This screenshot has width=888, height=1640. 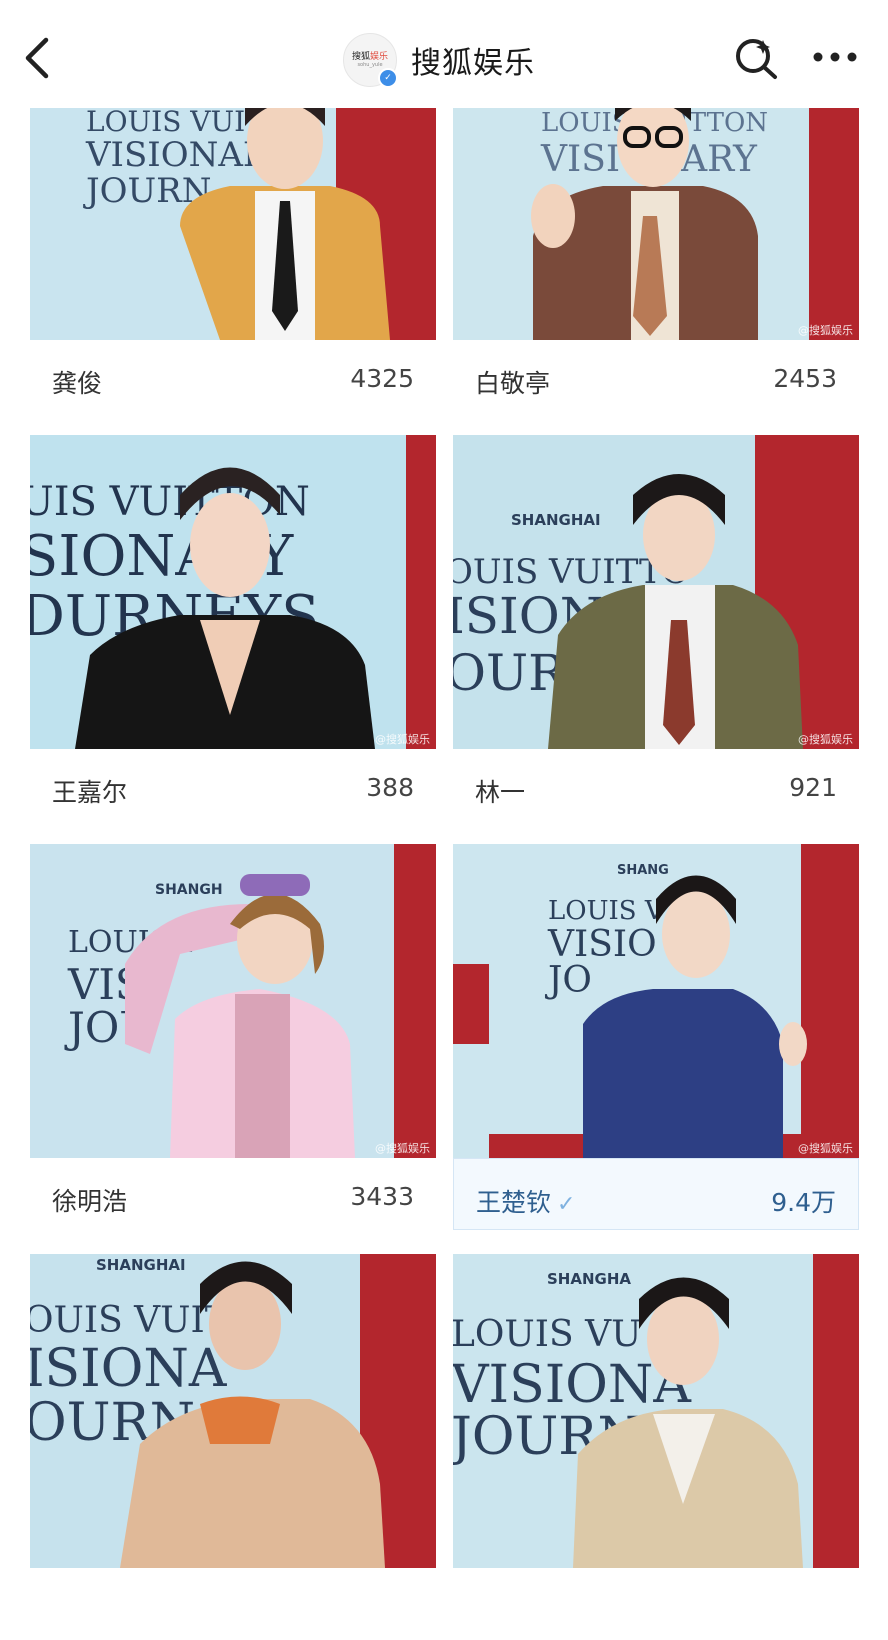 I want to click on celebrity-photo: SHANGHAI OUIS VUIT ISIONA OURN, so click(x=233, y=1411).